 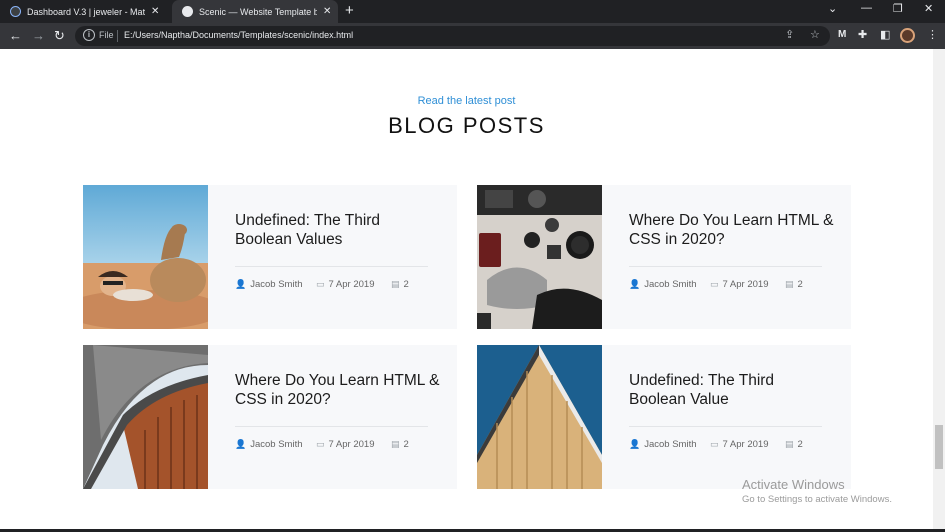 I want to click on post-title: Undefined: The Third Boolean Value, so click(x=731, y=390).